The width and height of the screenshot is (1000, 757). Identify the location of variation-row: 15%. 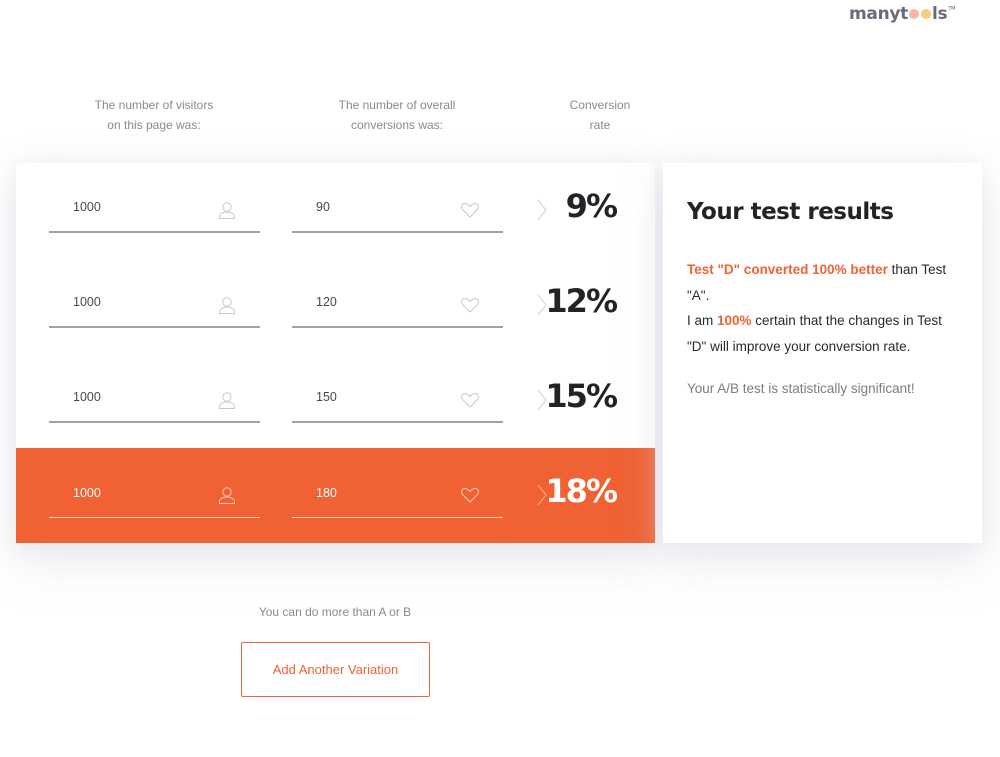
(335, 400).